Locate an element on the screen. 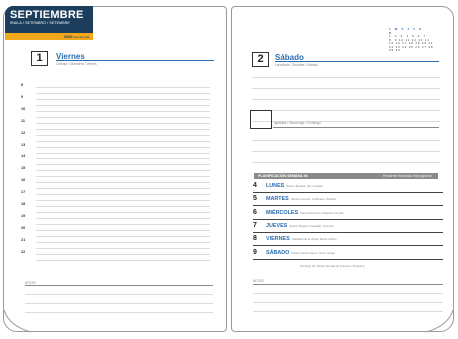 This screenshot has height=339, width=458. hour-label: 10 is located at coordinates (23, 108).